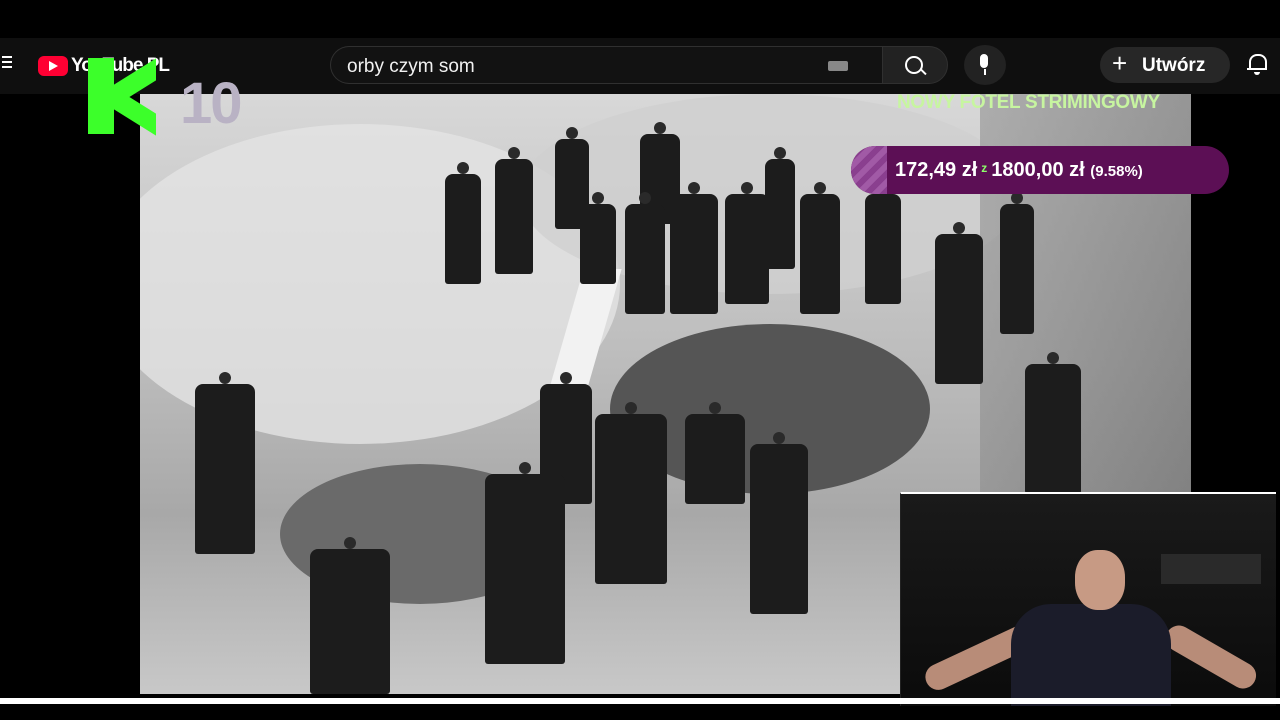  I want to click on plus-icon: +, so click(1120, 63).